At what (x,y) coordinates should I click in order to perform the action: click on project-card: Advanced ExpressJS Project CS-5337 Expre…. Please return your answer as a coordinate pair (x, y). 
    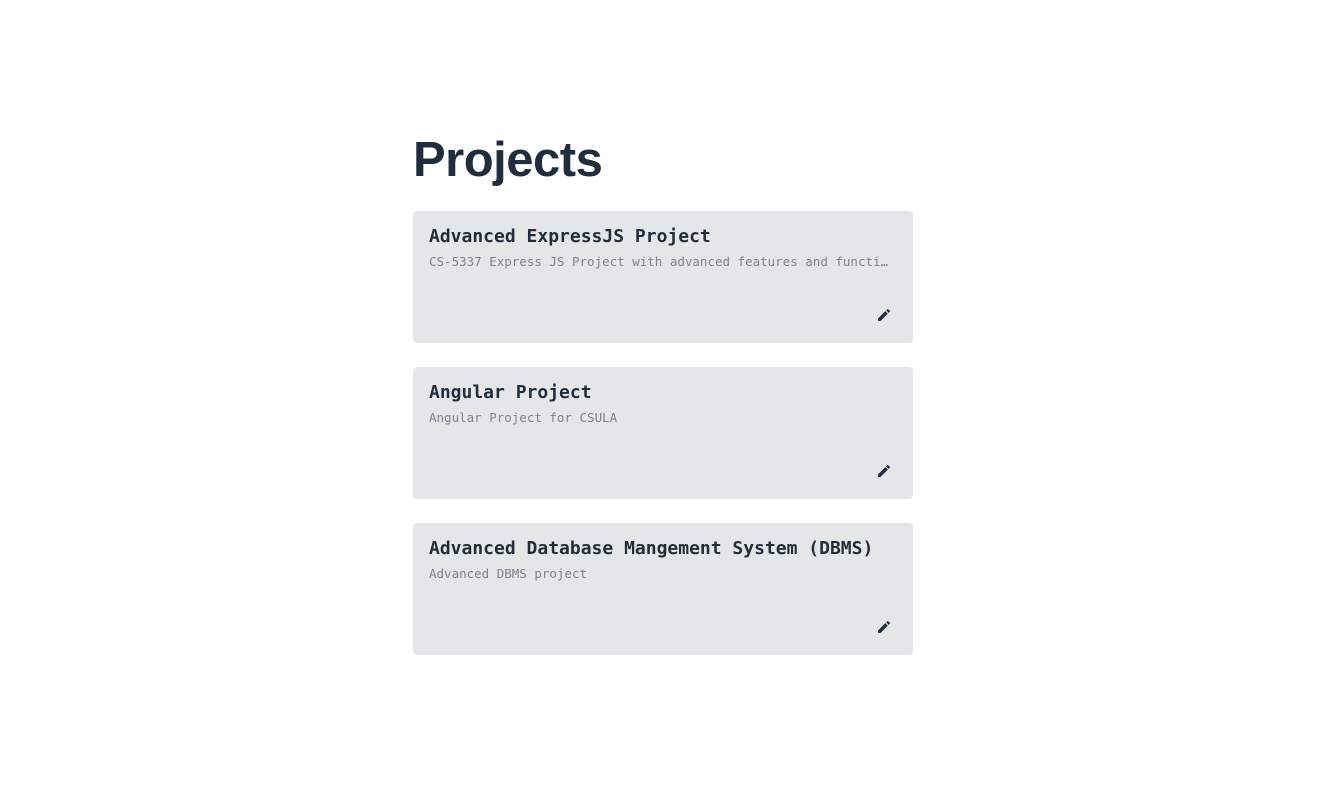
    Looking at the image, I should click on (663, 277).